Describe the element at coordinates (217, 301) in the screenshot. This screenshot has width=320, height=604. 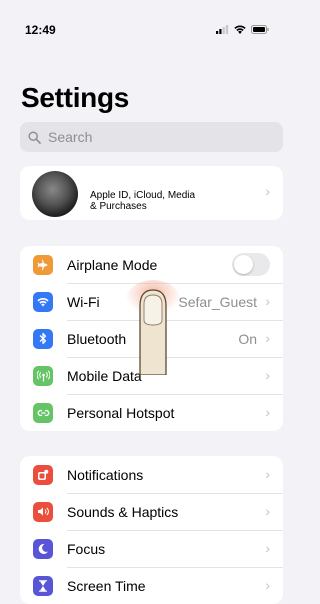
I see `wifi-network-value: Sefar_Guest` at that location.